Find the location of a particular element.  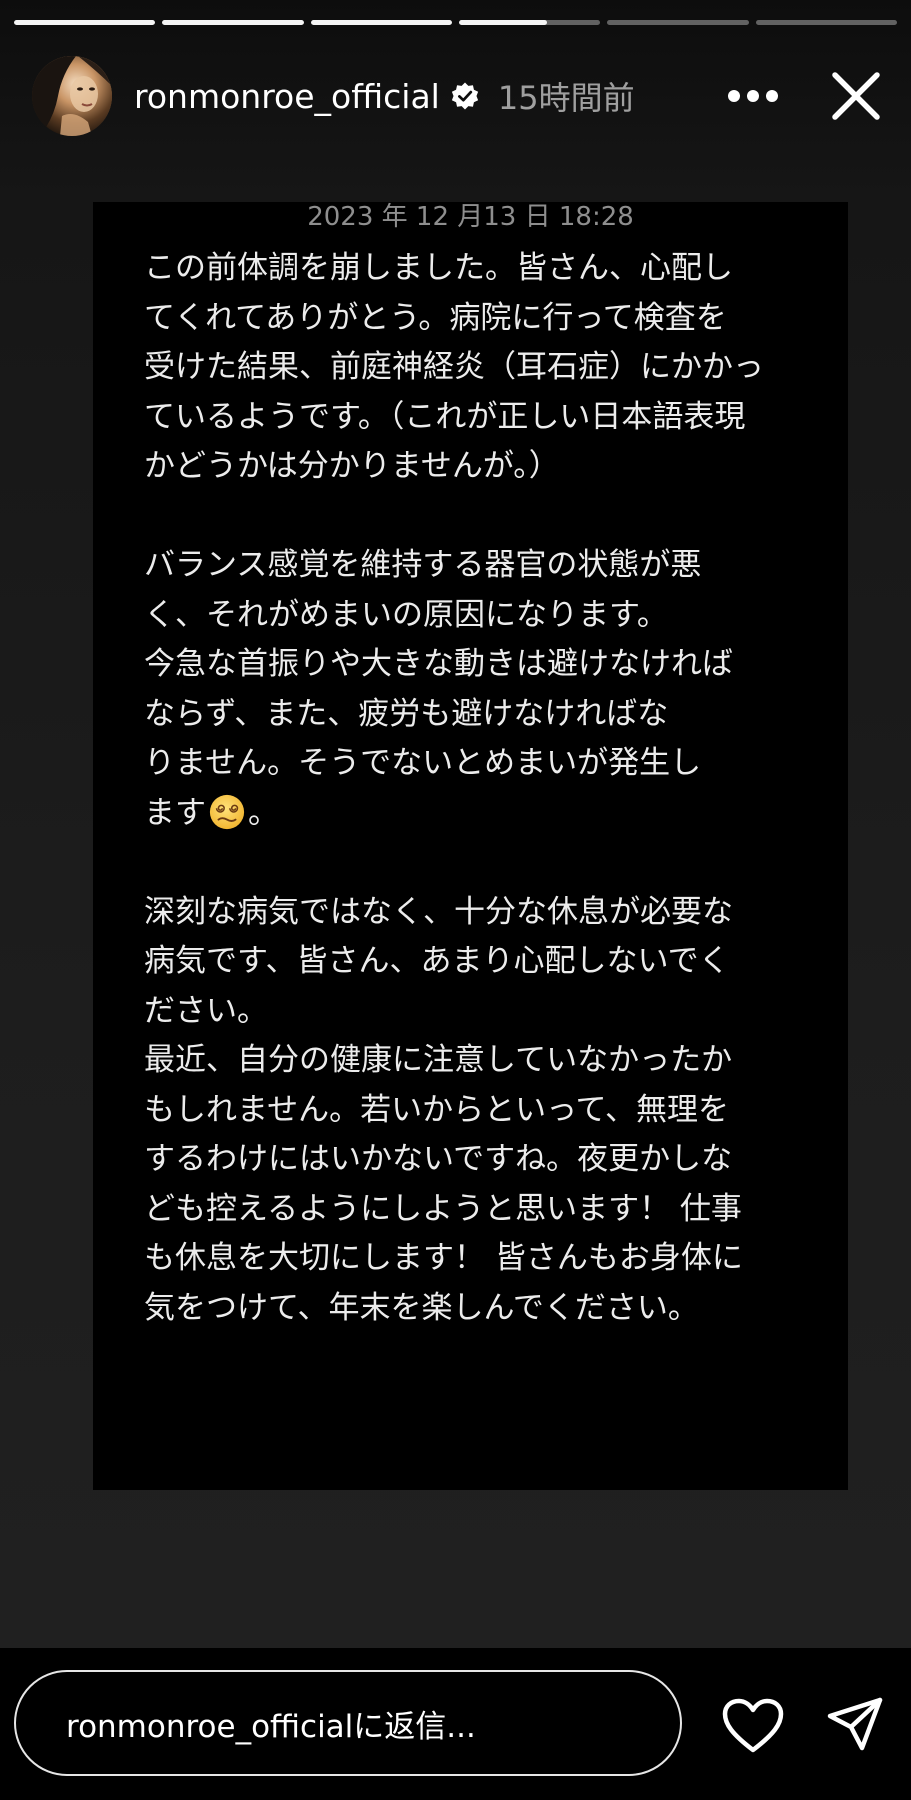

text-line: りません。そうでないとめまいが発生し is located at coordinates (423, 763).